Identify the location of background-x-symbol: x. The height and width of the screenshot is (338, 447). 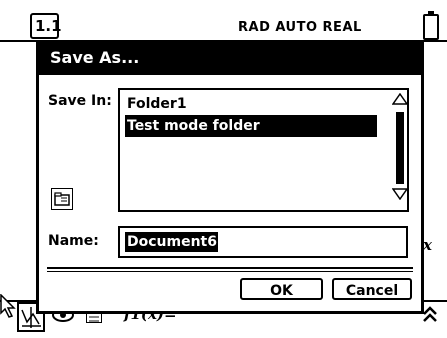
(427, 245).